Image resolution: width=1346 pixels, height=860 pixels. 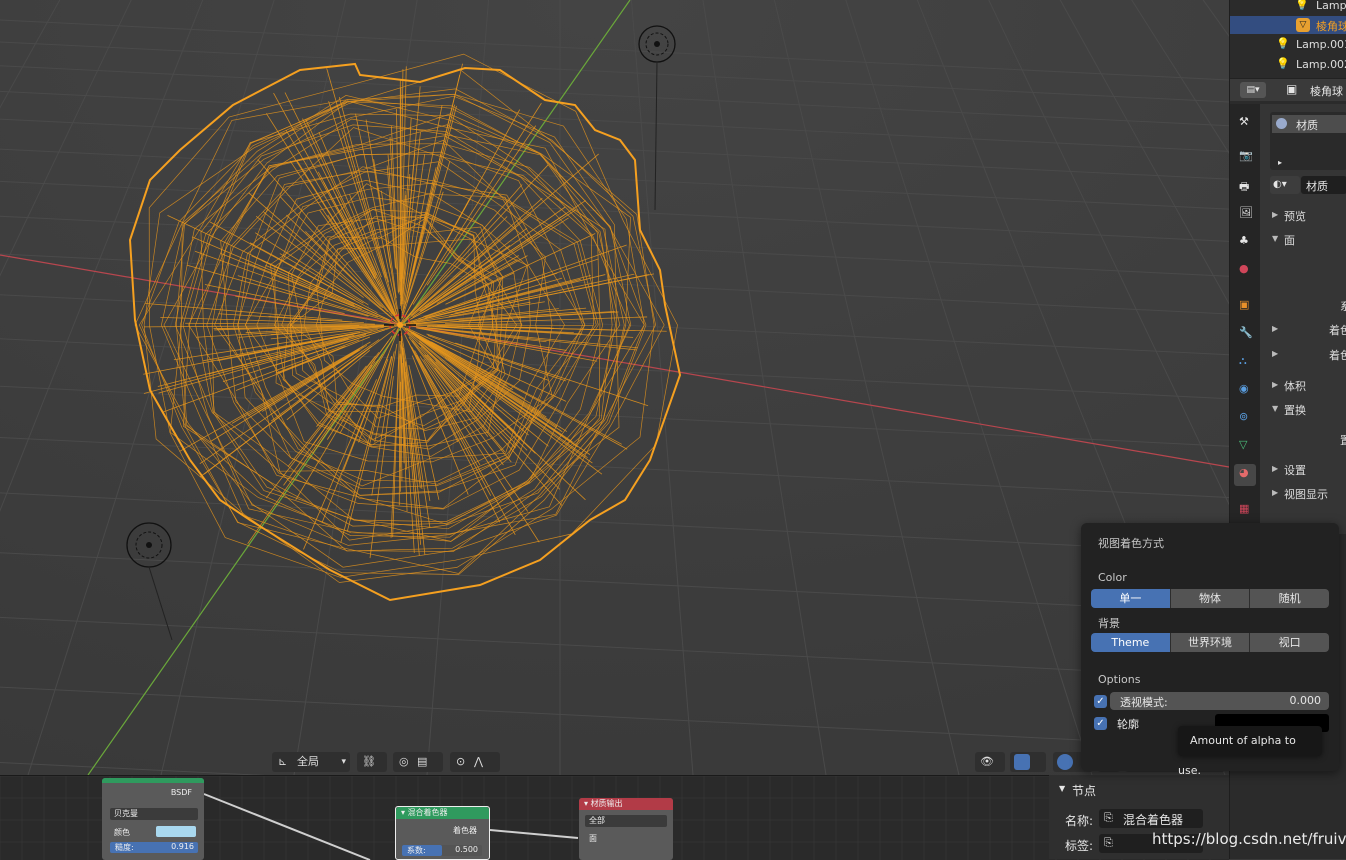 What do you see at coordinates (1128, 724) in the screenshot?
I see `outline-label: 轮廓` at bounding box center [1128, 724].